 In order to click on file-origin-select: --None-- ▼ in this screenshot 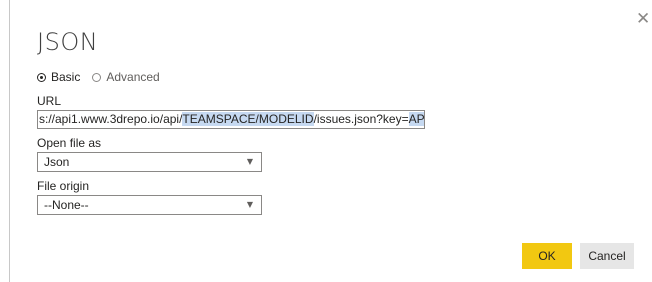, I will do `click(149, 205)`.